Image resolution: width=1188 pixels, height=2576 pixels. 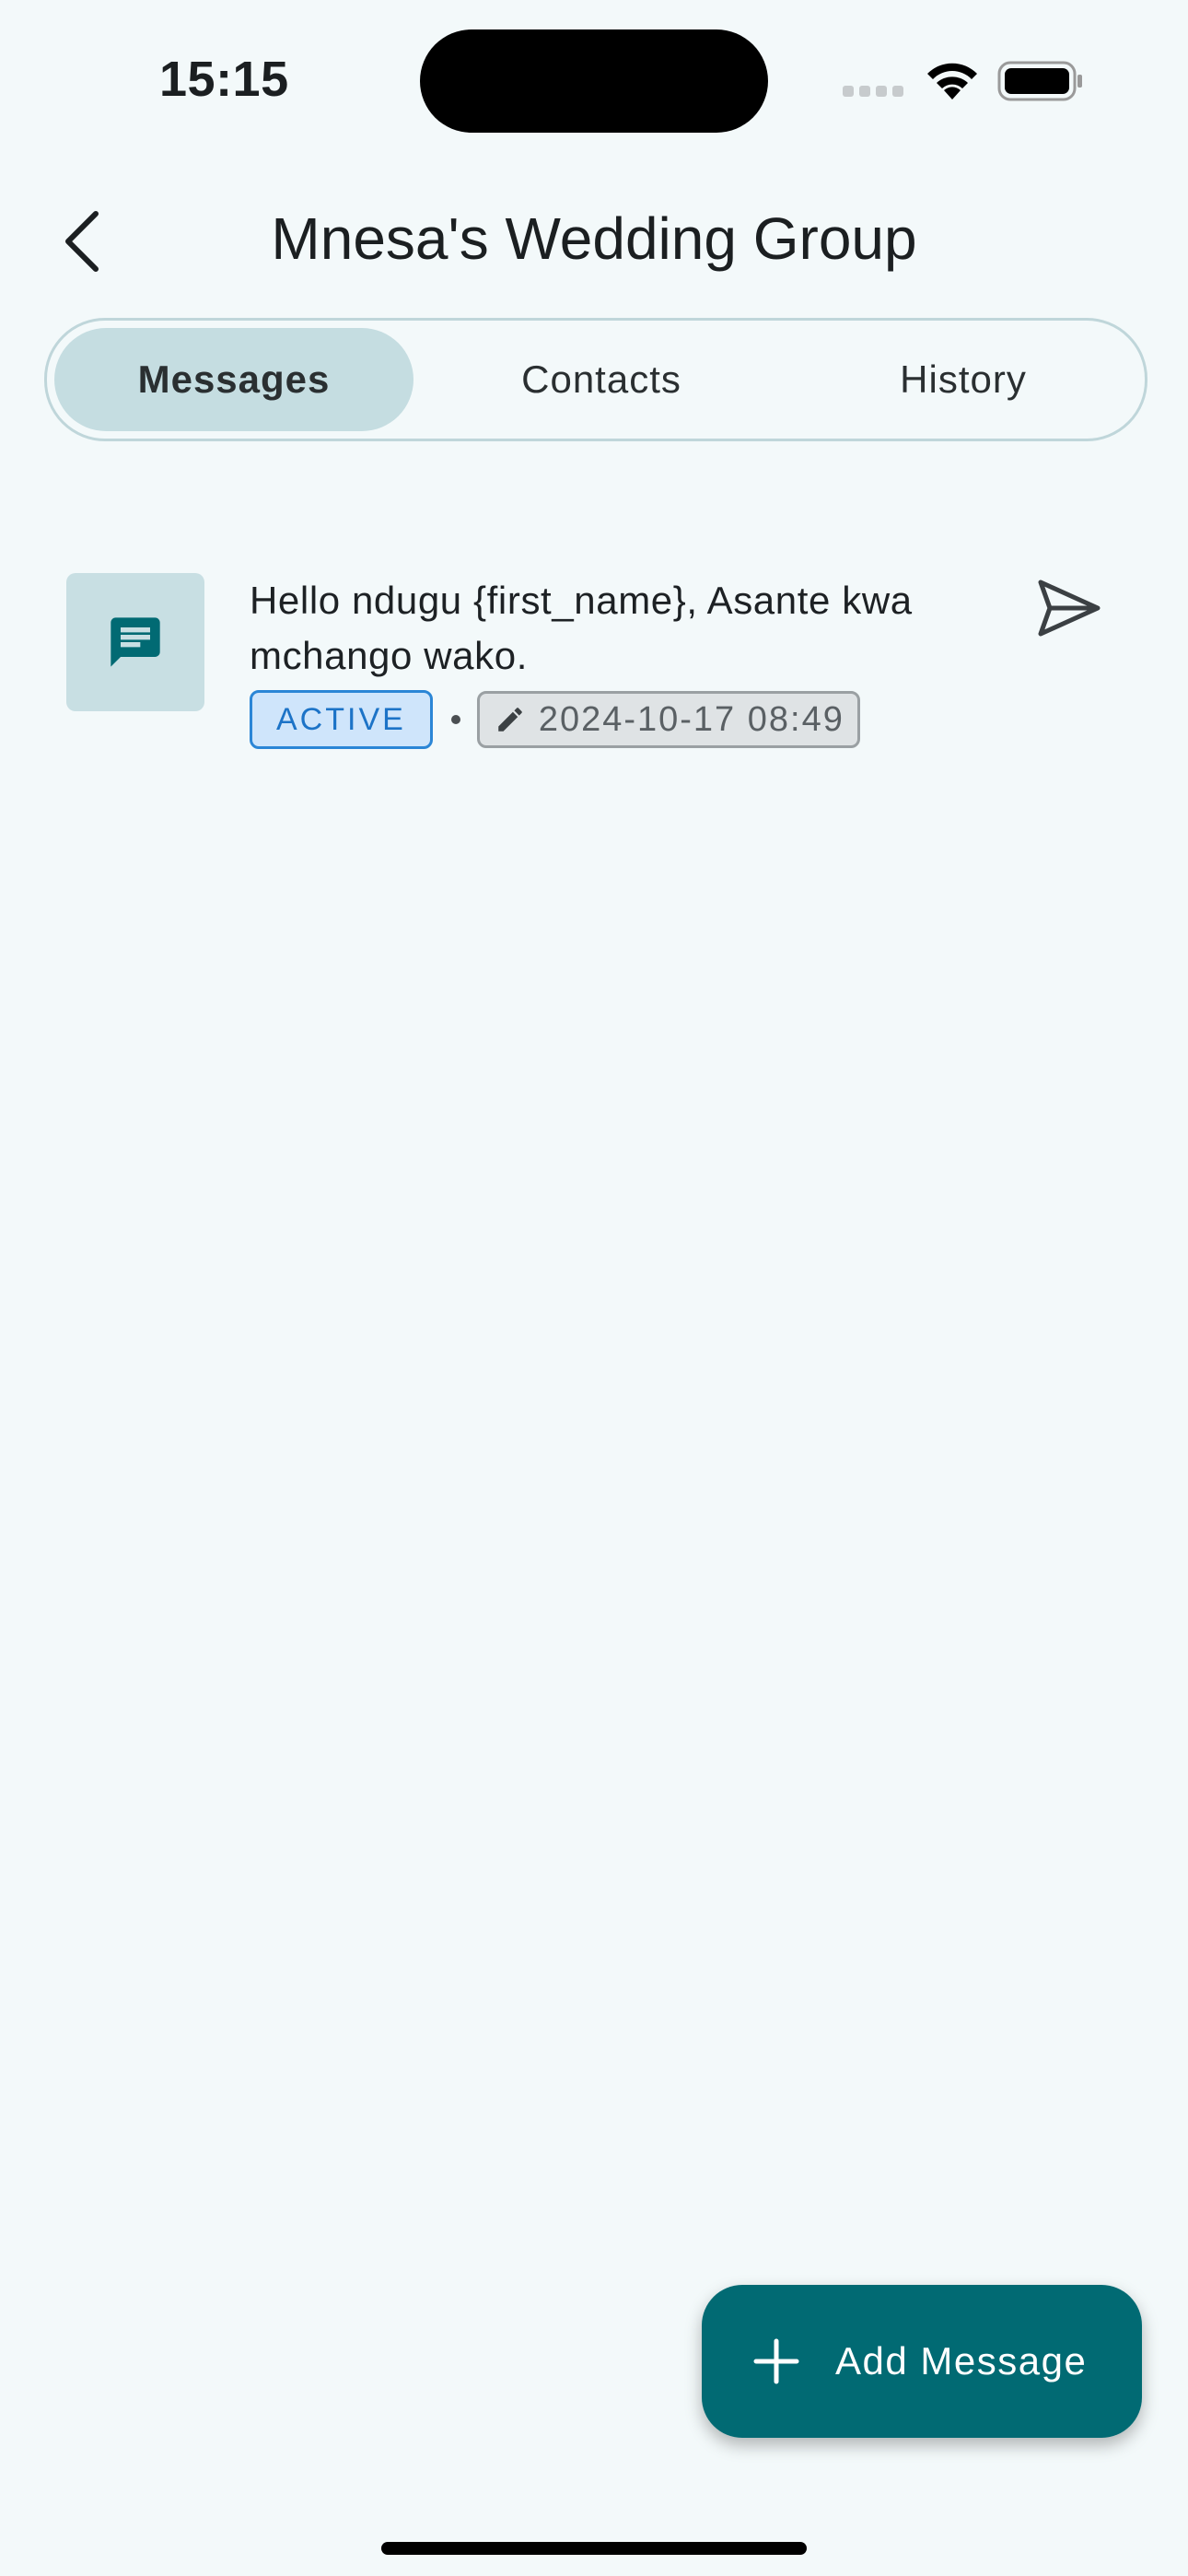 I want to click on message-icon, so click(x=135, y=642).